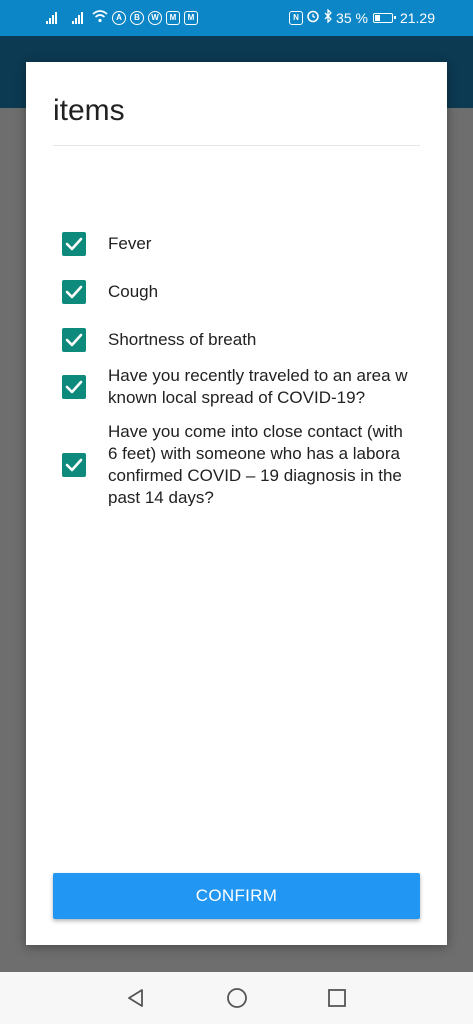 The image size is (473, 1024). Describe the element at coordinates (237, 397) in the screenshot. I see `option-label-line: known local spread of COVID-19?` at that location.